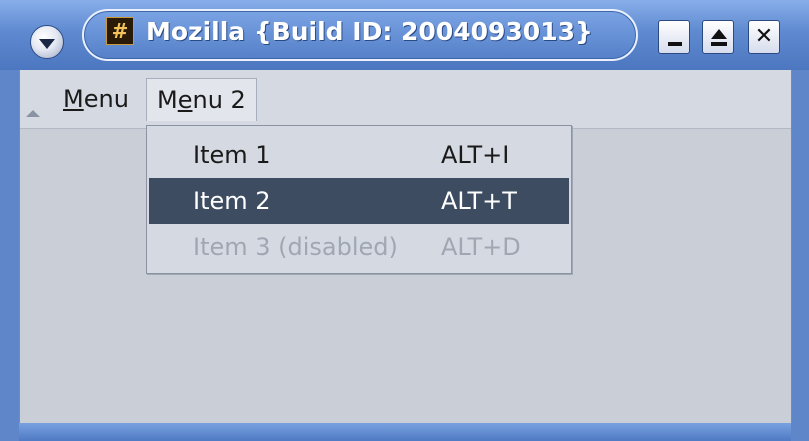 Image resolution: width=809 pixels, height=441 pixels. Describe the element at coordinates (405, 432) in the screenshot. I see `window-bottom-frame` at that location.